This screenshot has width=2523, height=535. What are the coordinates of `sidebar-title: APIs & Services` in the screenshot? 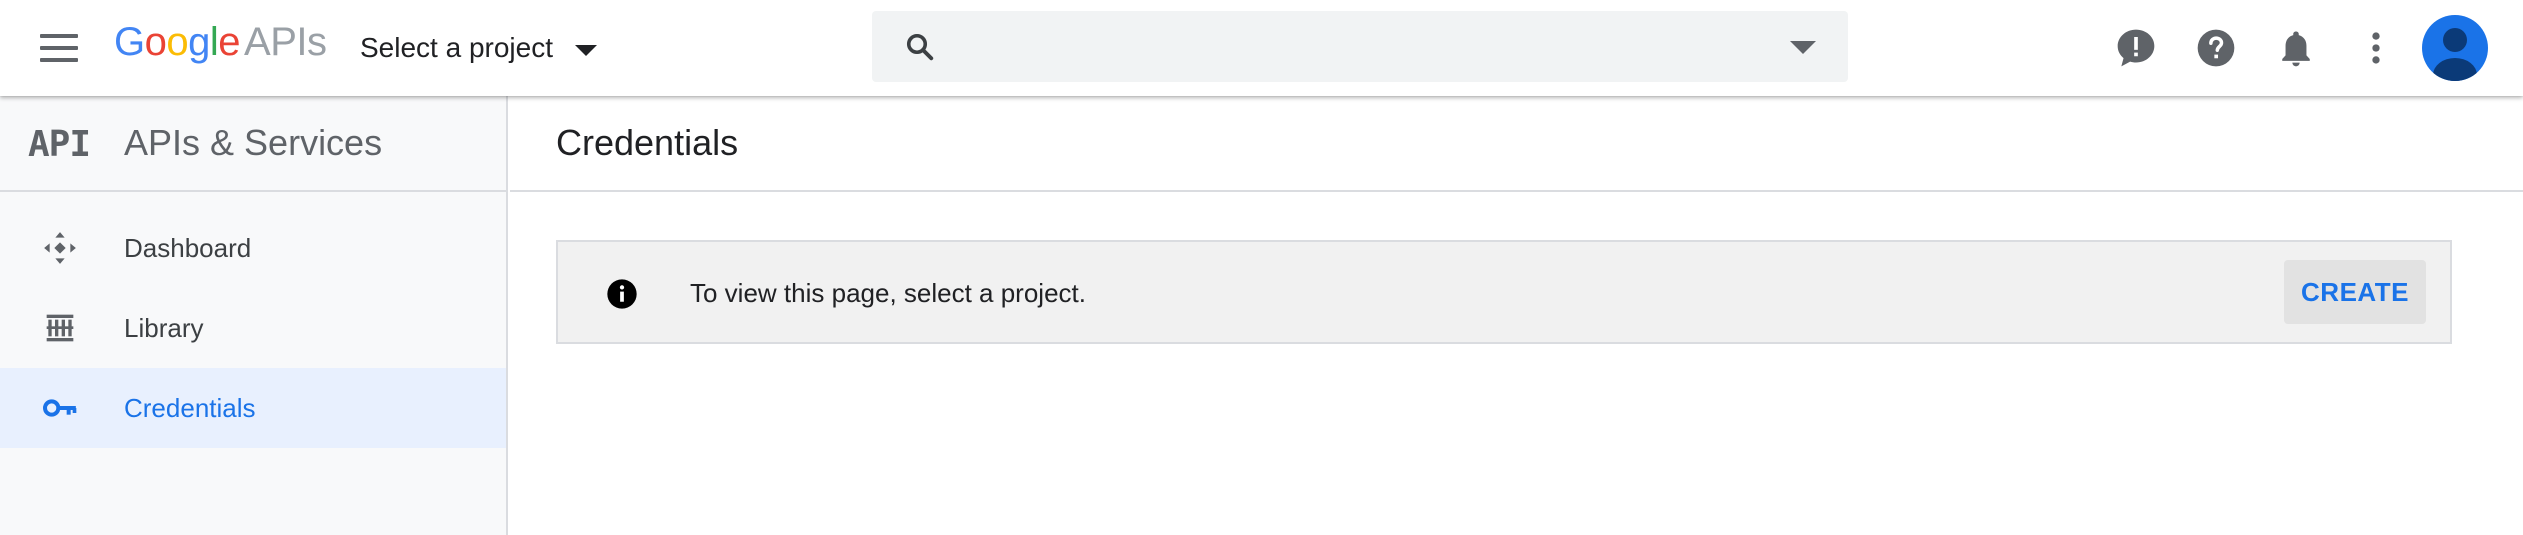 It's located at (253, 143).